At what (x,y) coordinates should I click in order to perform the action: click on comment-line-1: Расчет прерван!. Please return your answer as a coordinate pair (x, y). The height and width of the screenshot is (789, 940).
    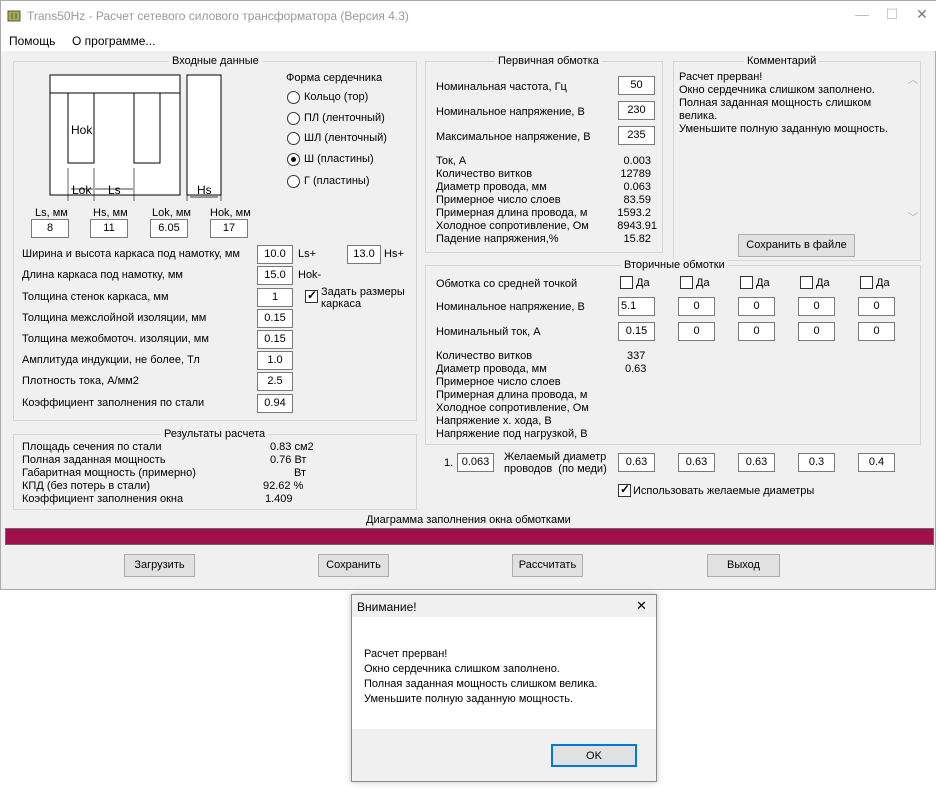
    Looking at the image, I should click on (721, 77).